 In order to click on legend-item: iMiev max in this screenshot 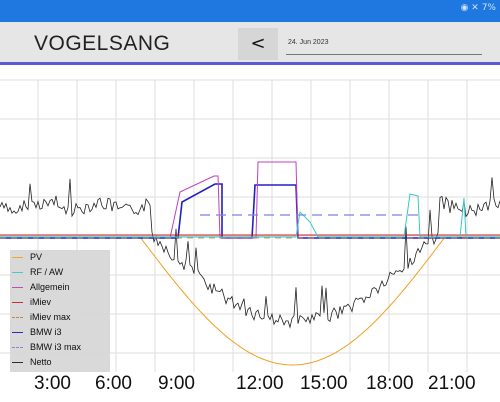, I will do `click(60, 317)`.